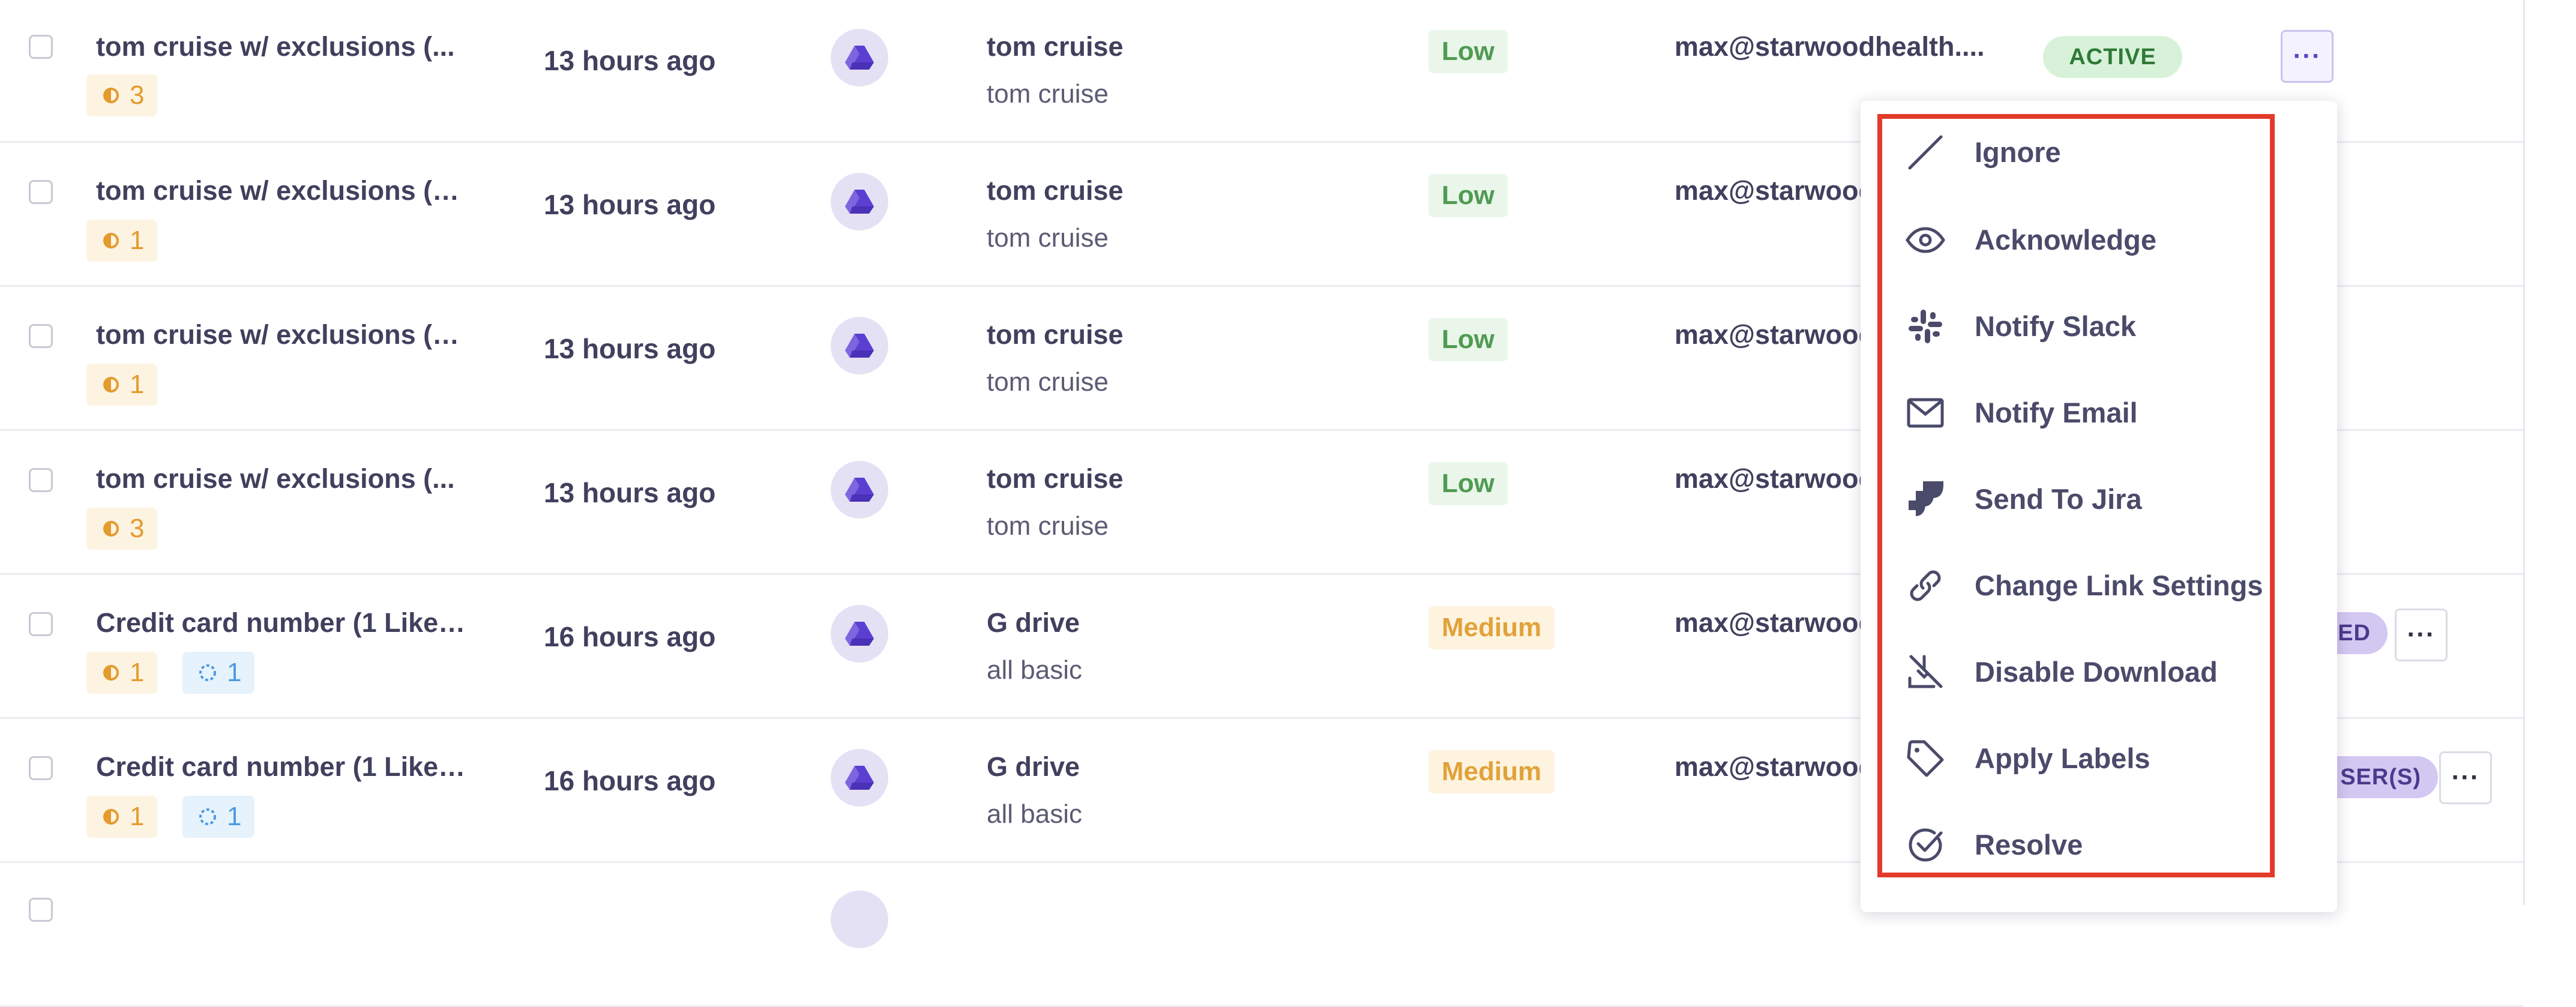 This screenshot has height=1007, width=2576. Describe the element at coordinates (2096, 672) in the screenshot. I see `menu-item-label: Disable Download` at that location.